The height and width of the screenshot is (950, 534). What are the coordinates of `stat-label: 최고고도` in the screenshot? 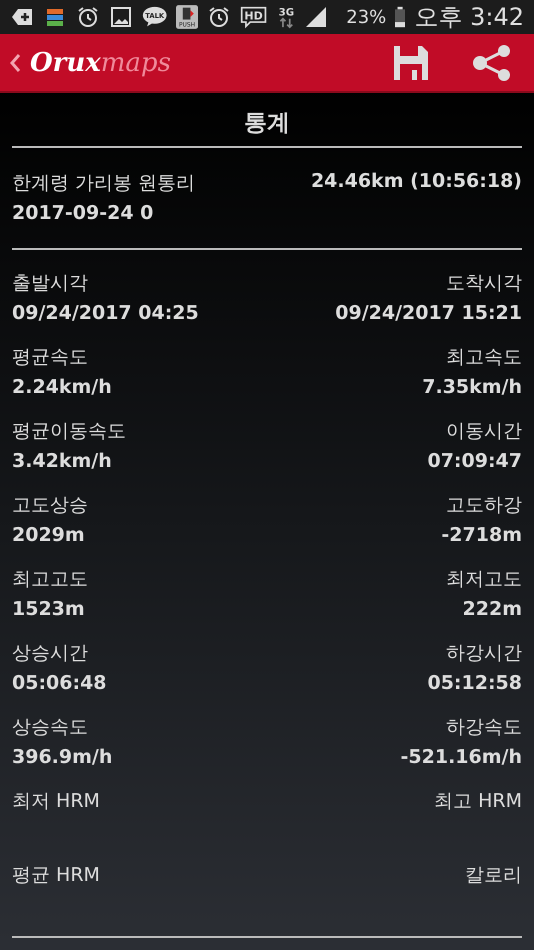 It's located at (50, 579).